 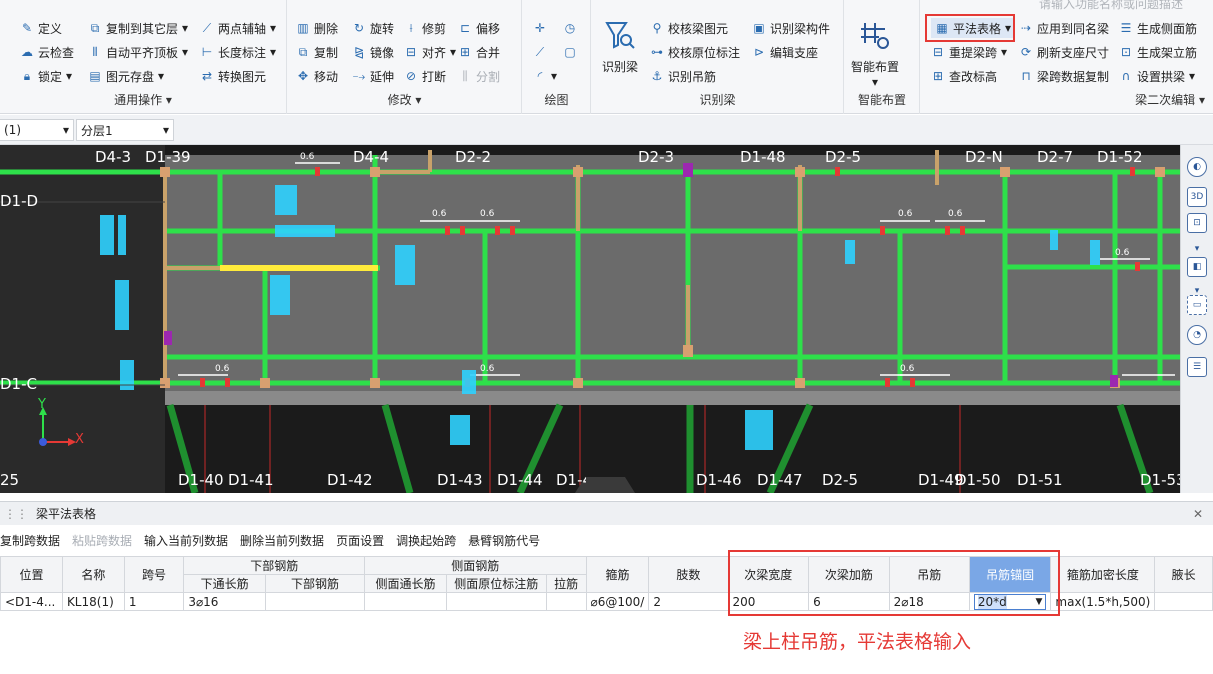 I want to click on delete-col-button: 删除当前列数据, so click(x=282, y=540).